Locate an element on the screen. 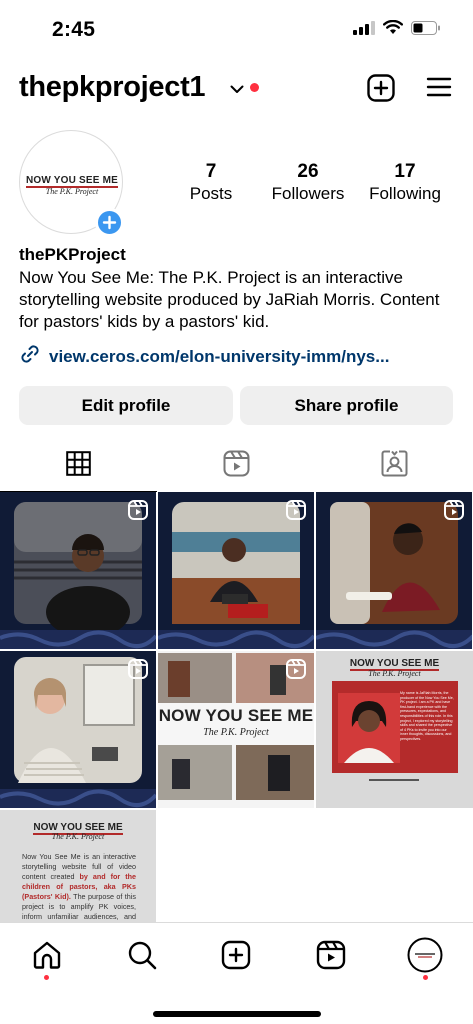 This screenshot has width=473, height=1024. posts-label: Posts is located at coordinates (211, 193).